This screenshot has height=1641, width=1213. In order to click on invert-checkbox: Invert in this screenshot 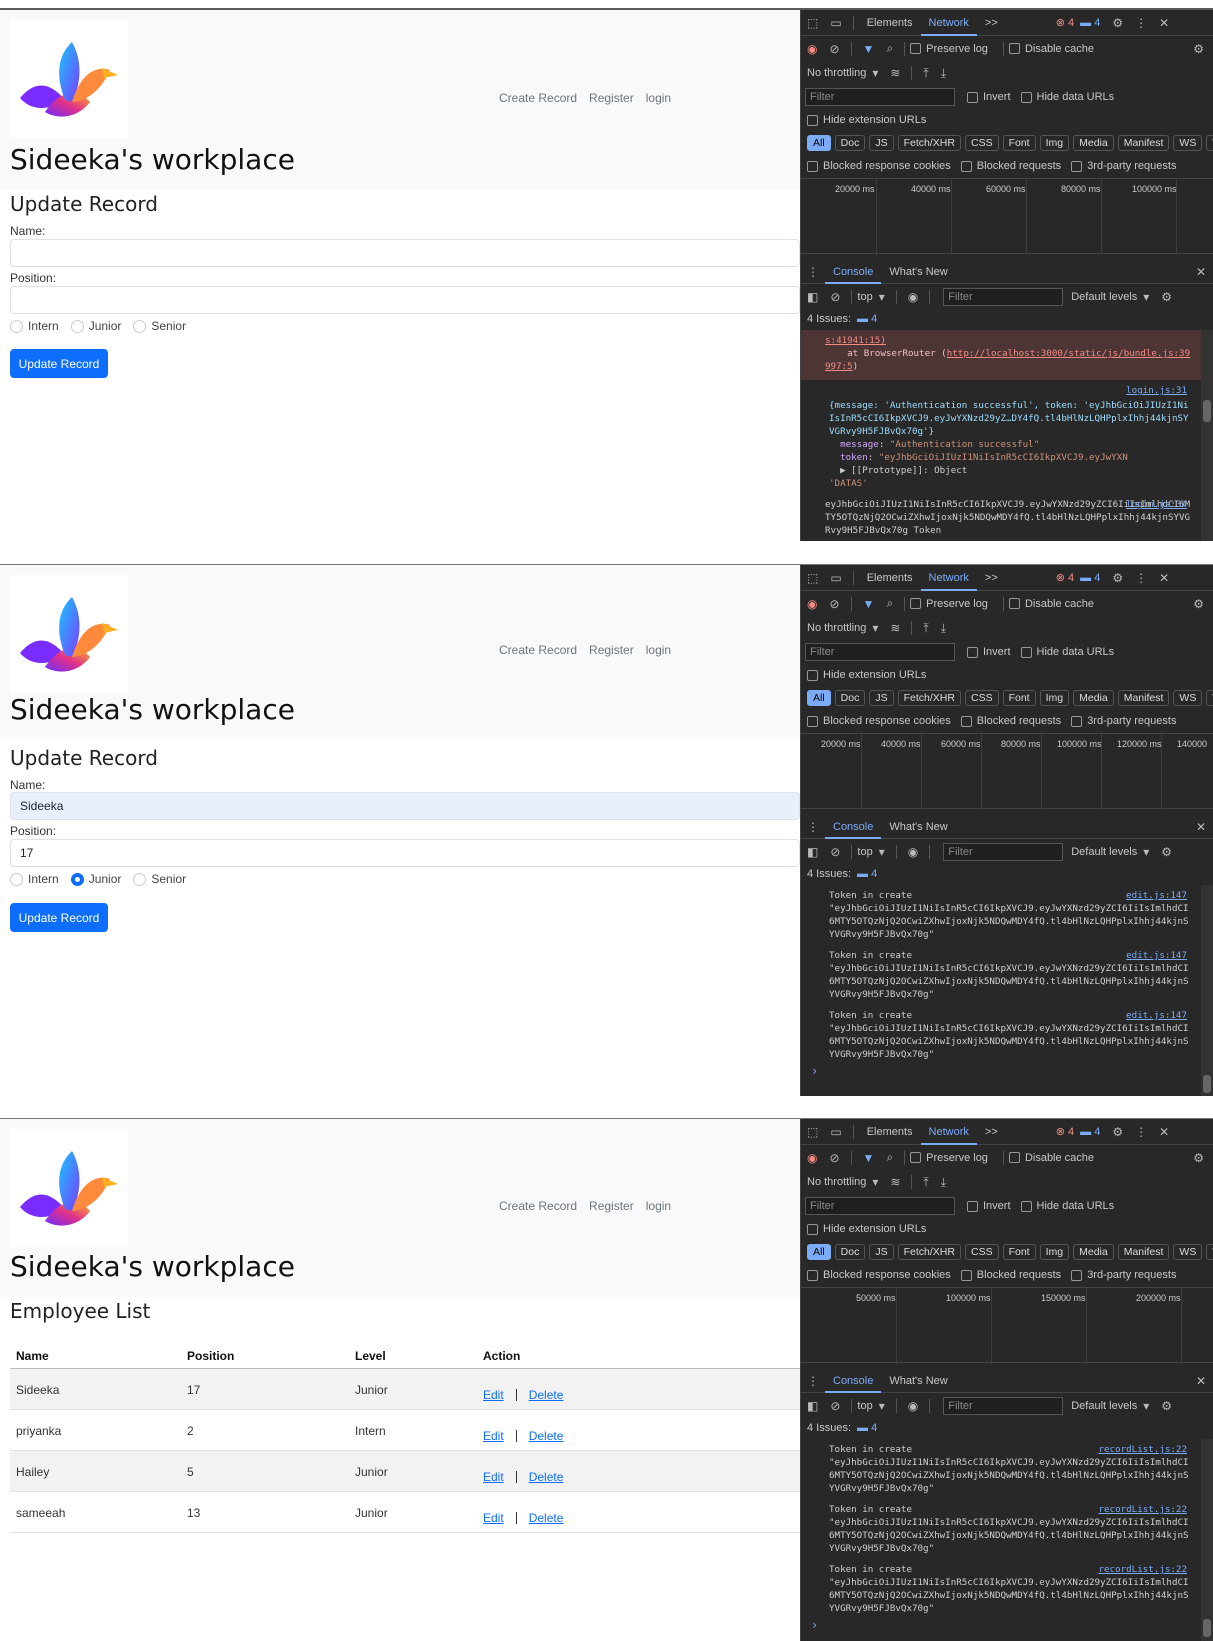, I will do `click(989, 97)`.